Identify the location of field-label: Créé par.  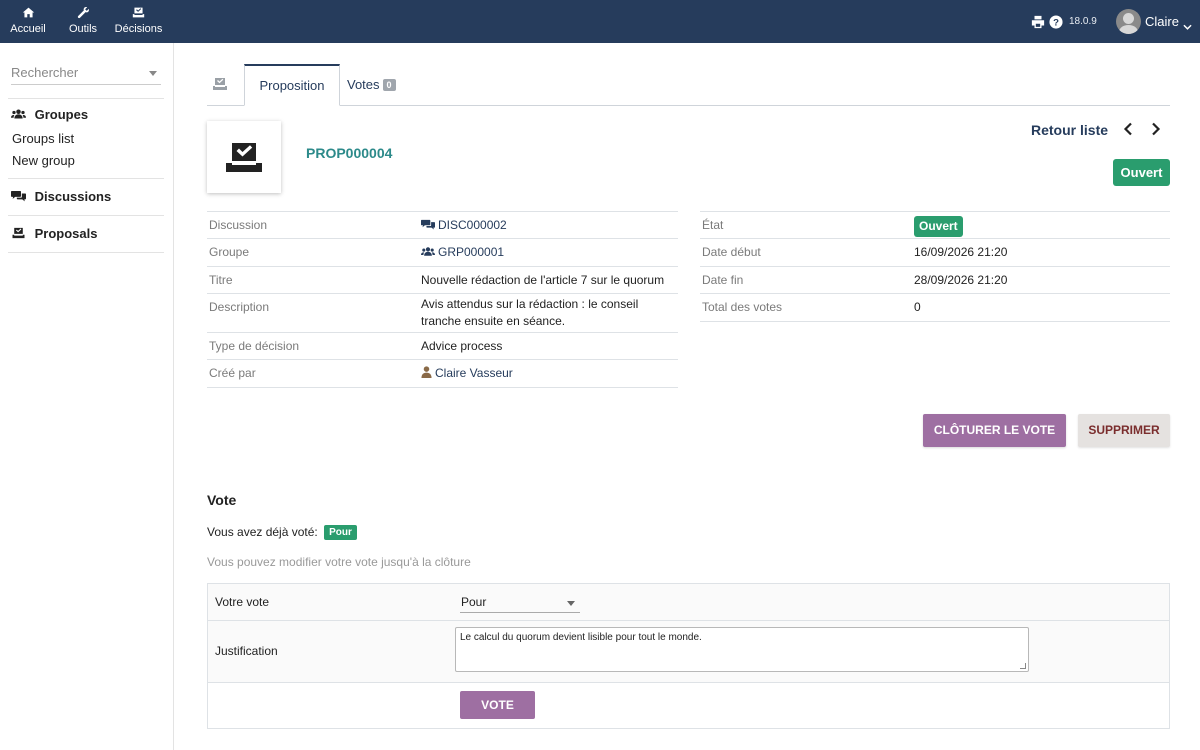
(232, 373).